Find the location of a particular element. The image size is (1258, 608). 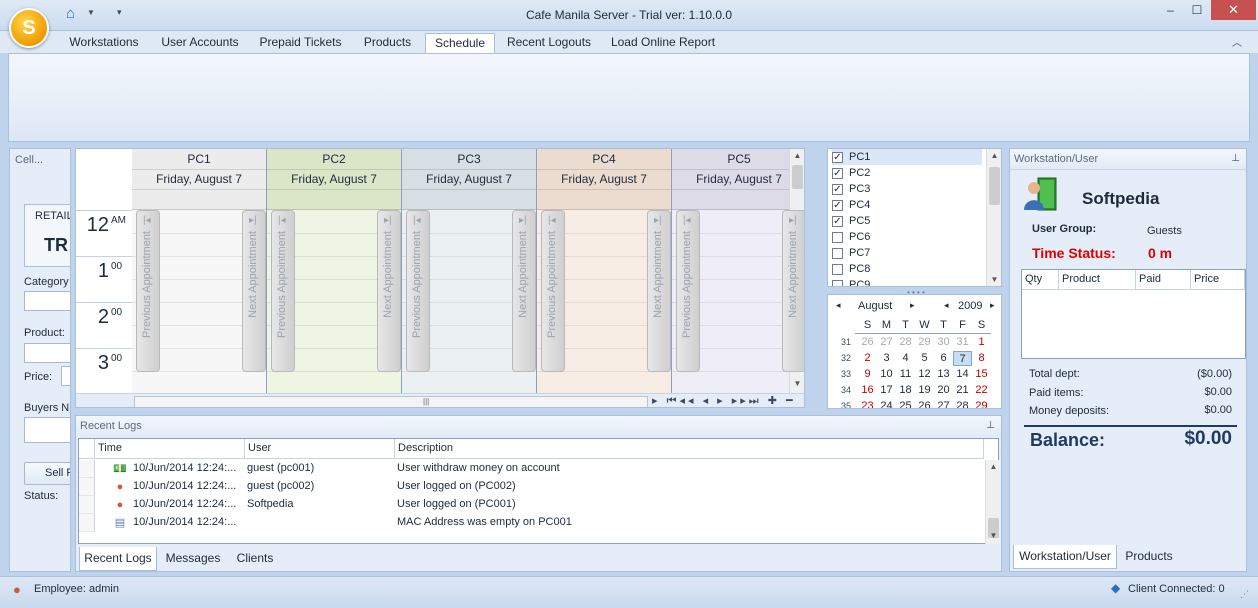

ribbon-collapse-icon: ︿ is located at coordinates (1237, 41).